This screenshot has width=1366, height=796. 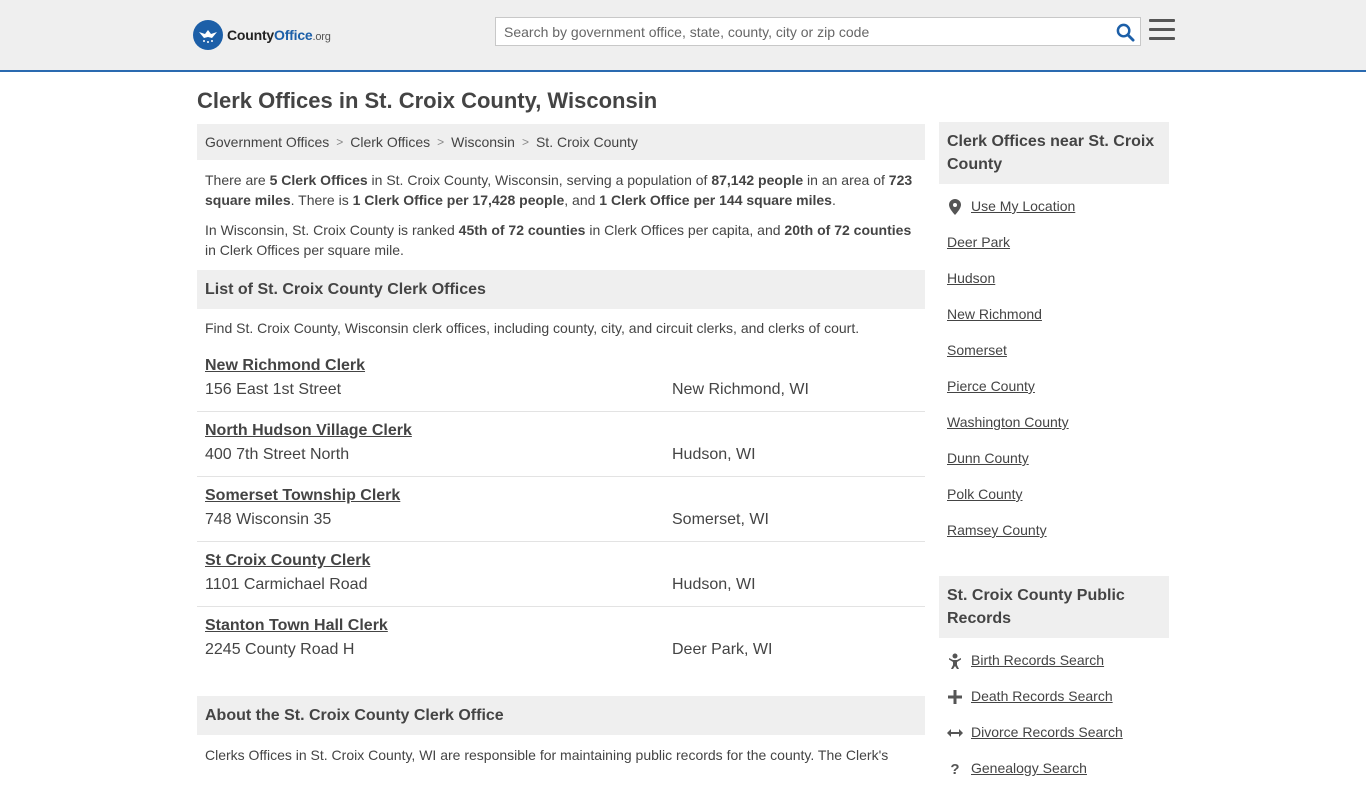 What do you see at coordinates (268, 519) in the screenshot?
I see `office-address: 748 Wisconsin 35` at bounding box center [268, 519].